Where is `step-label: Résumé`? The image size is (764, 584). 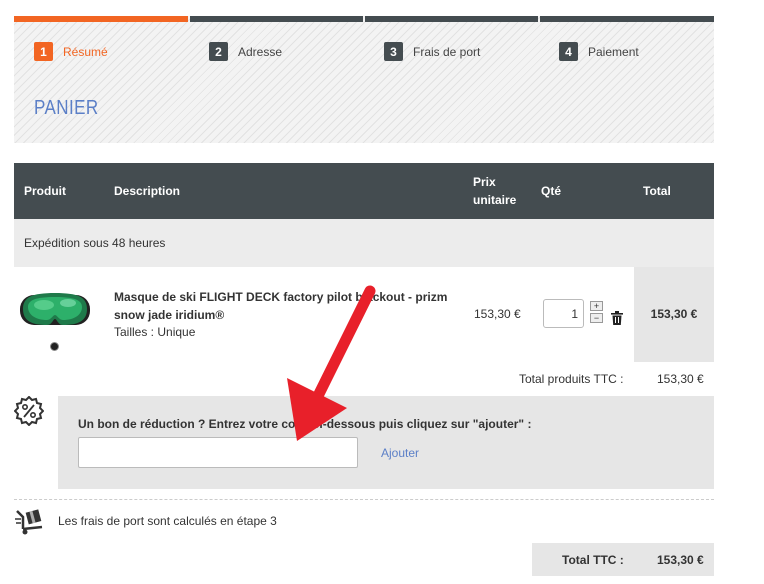
step-label: Résumé is located at coordinates (85, 51).